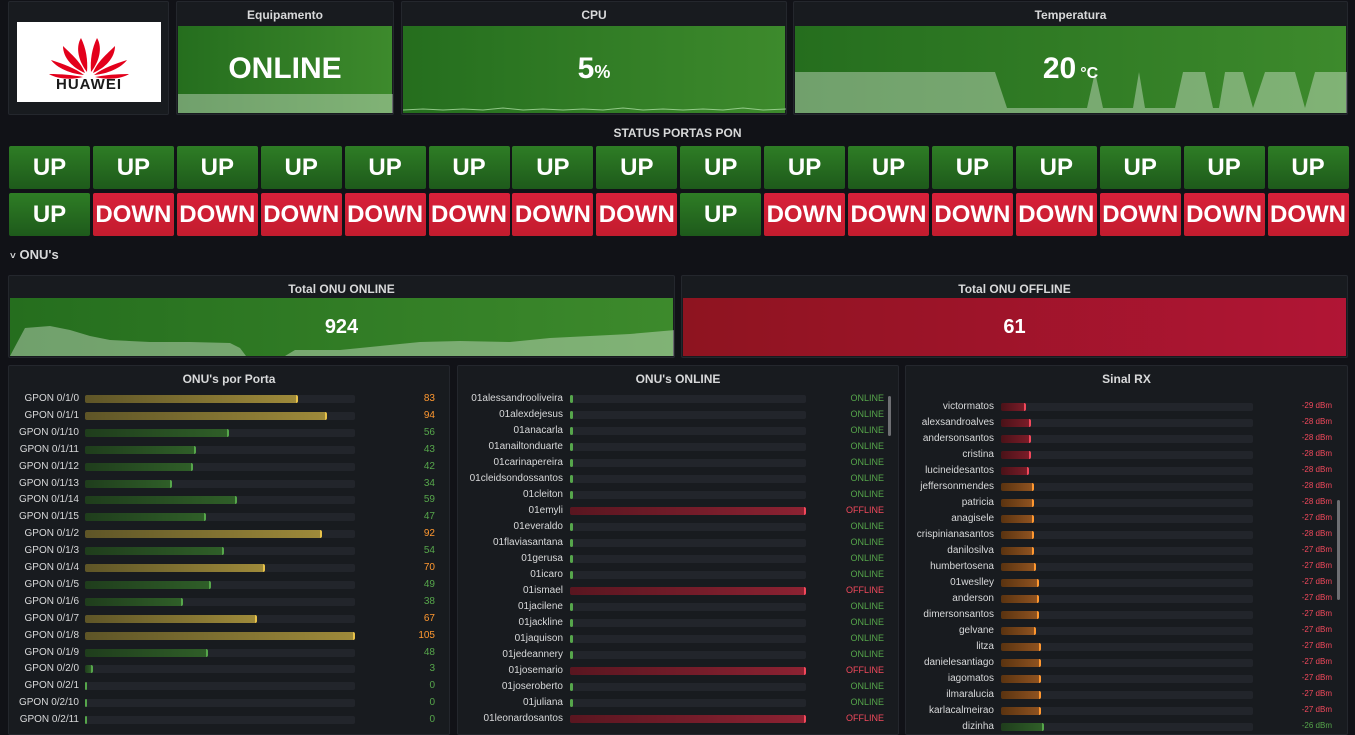 The image size is (1355, 735). Describe the element at coordinates (678, 447) in the screenshot. I see `onu-row: 01anailtonduarte ONLINE` at that location.